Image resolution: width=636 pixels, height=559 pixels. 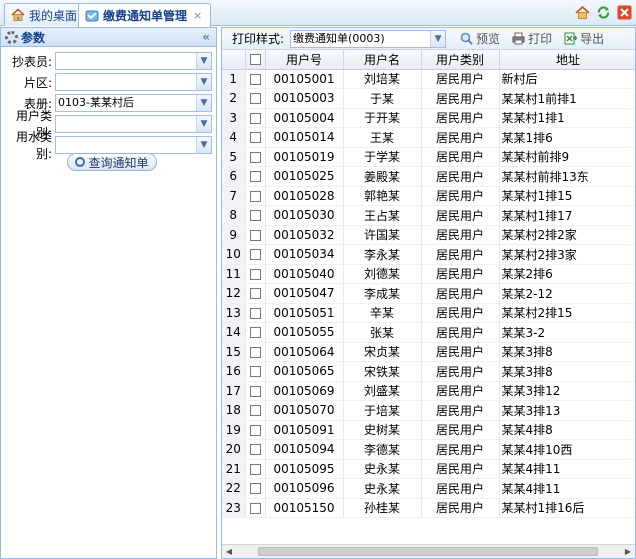 I want to click on query-notice-button: 查询通知单, so click(x=112, y=162).